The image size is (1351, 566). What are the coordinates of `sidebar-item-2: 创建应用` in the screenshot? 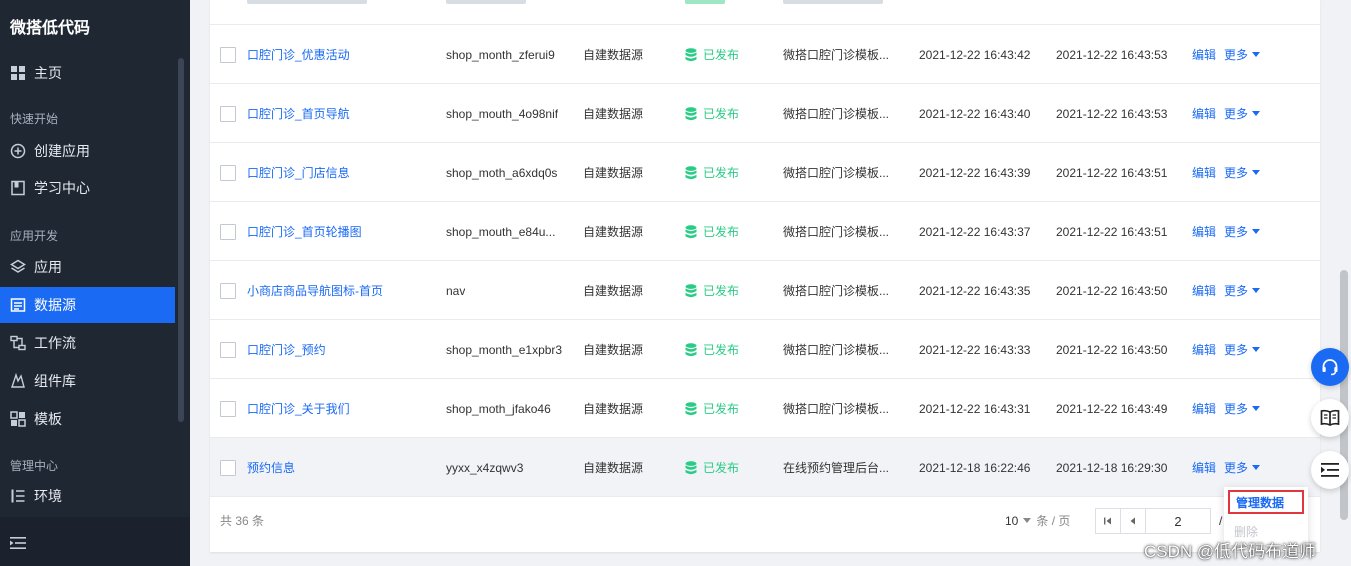 It's located at (87, 151).